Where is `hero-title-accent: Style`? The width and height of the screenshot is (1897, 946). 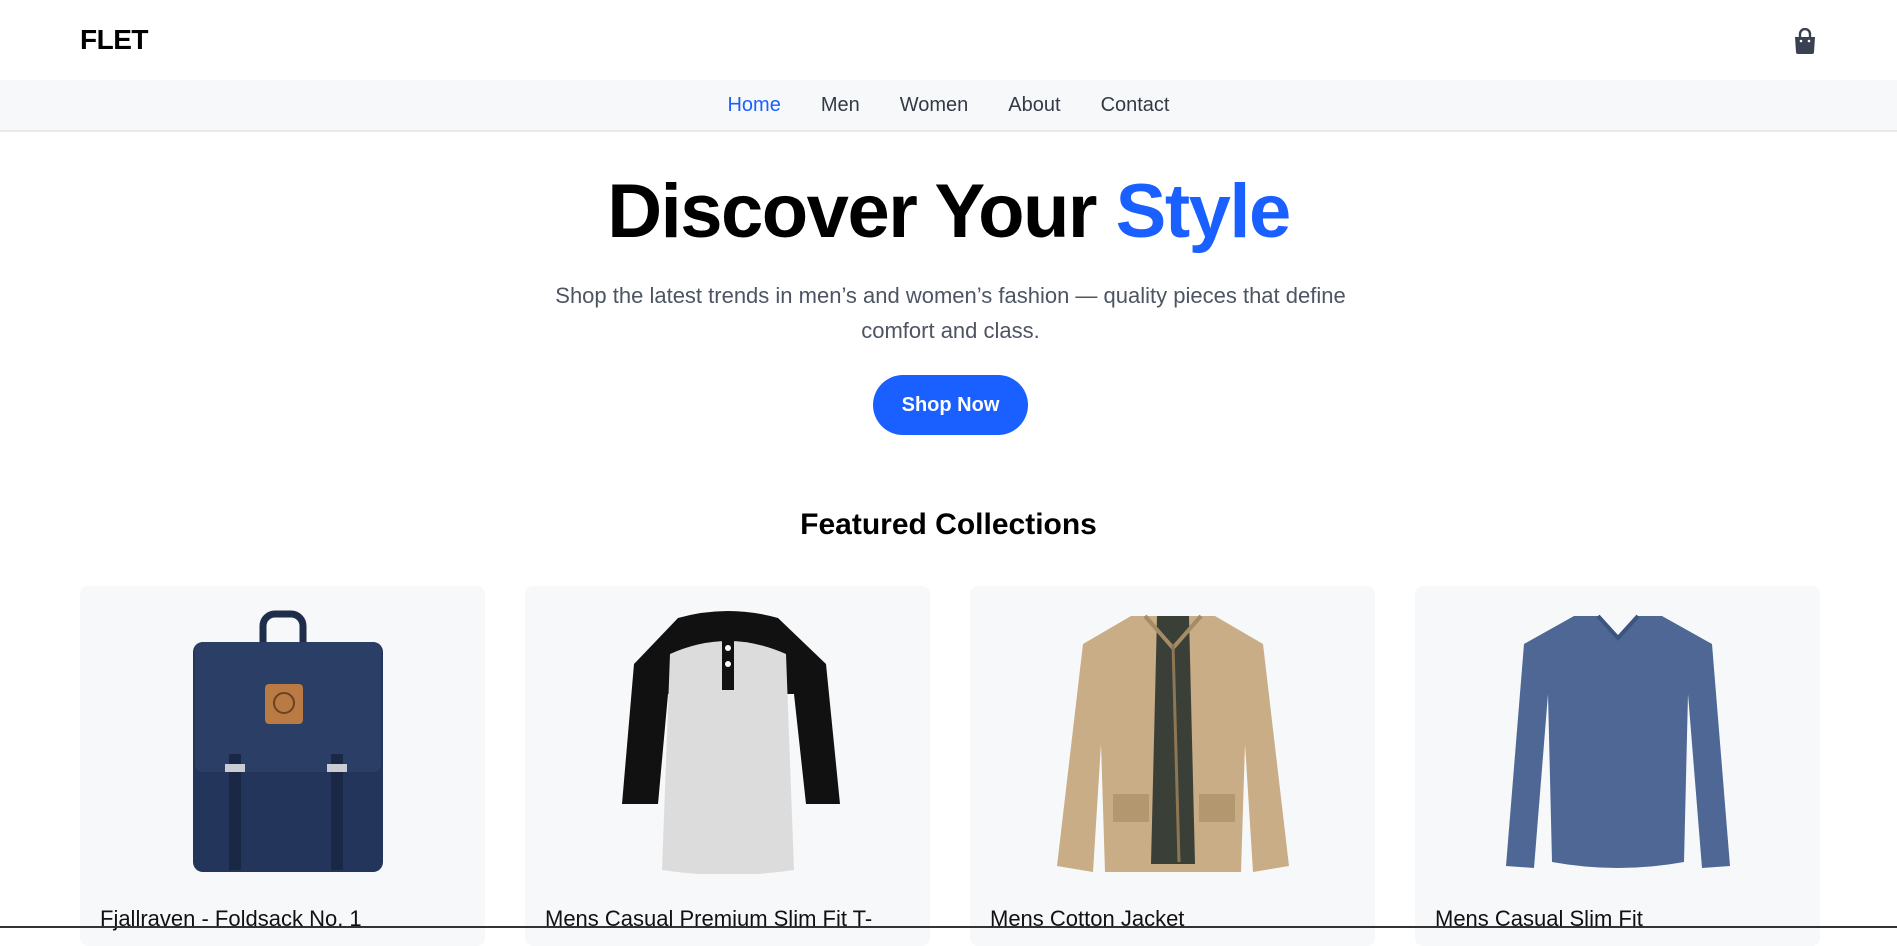
hero-title-accent: Style is located at coordinates (1203, 211).